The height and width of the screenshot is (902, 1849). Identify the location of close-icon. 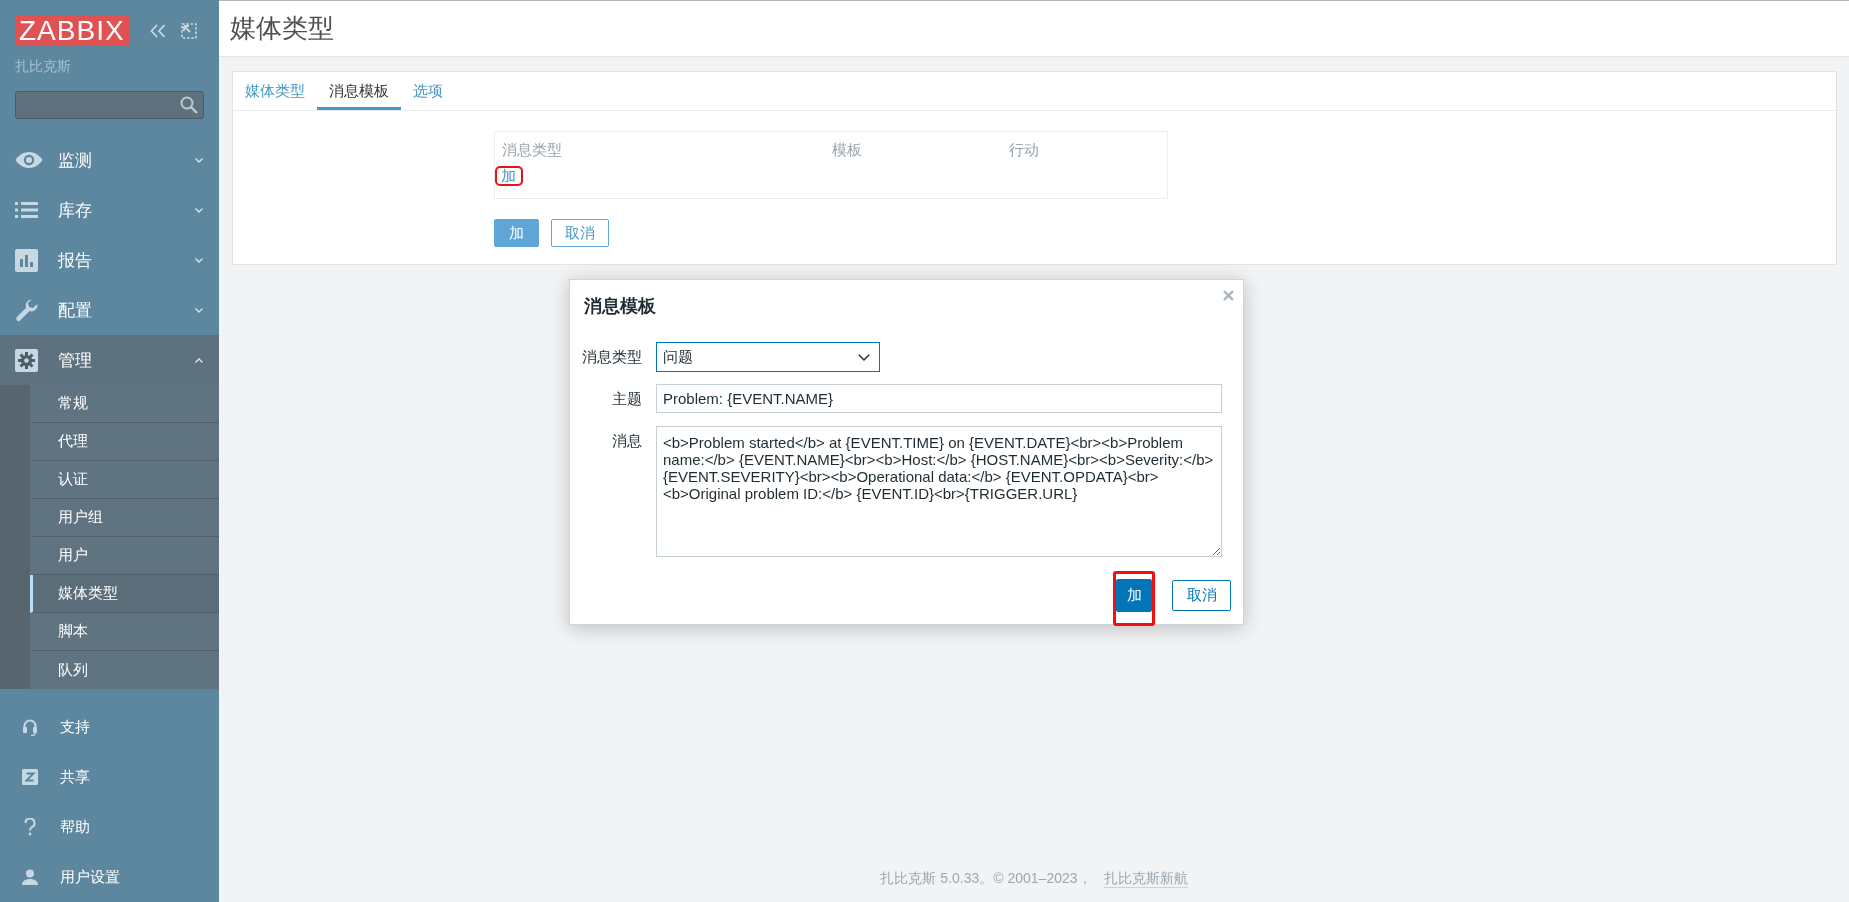
(1228, 295).